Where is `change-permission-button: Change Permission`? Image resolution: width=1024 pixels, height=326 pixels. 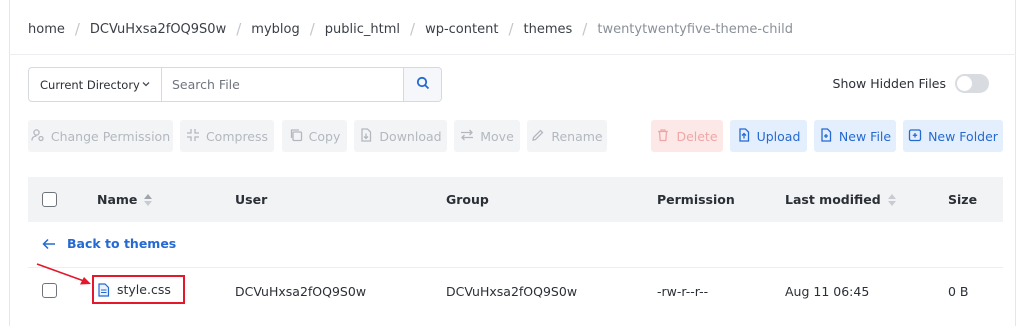
change-permission-button: Change Permission is located at coordinates (100, 136).